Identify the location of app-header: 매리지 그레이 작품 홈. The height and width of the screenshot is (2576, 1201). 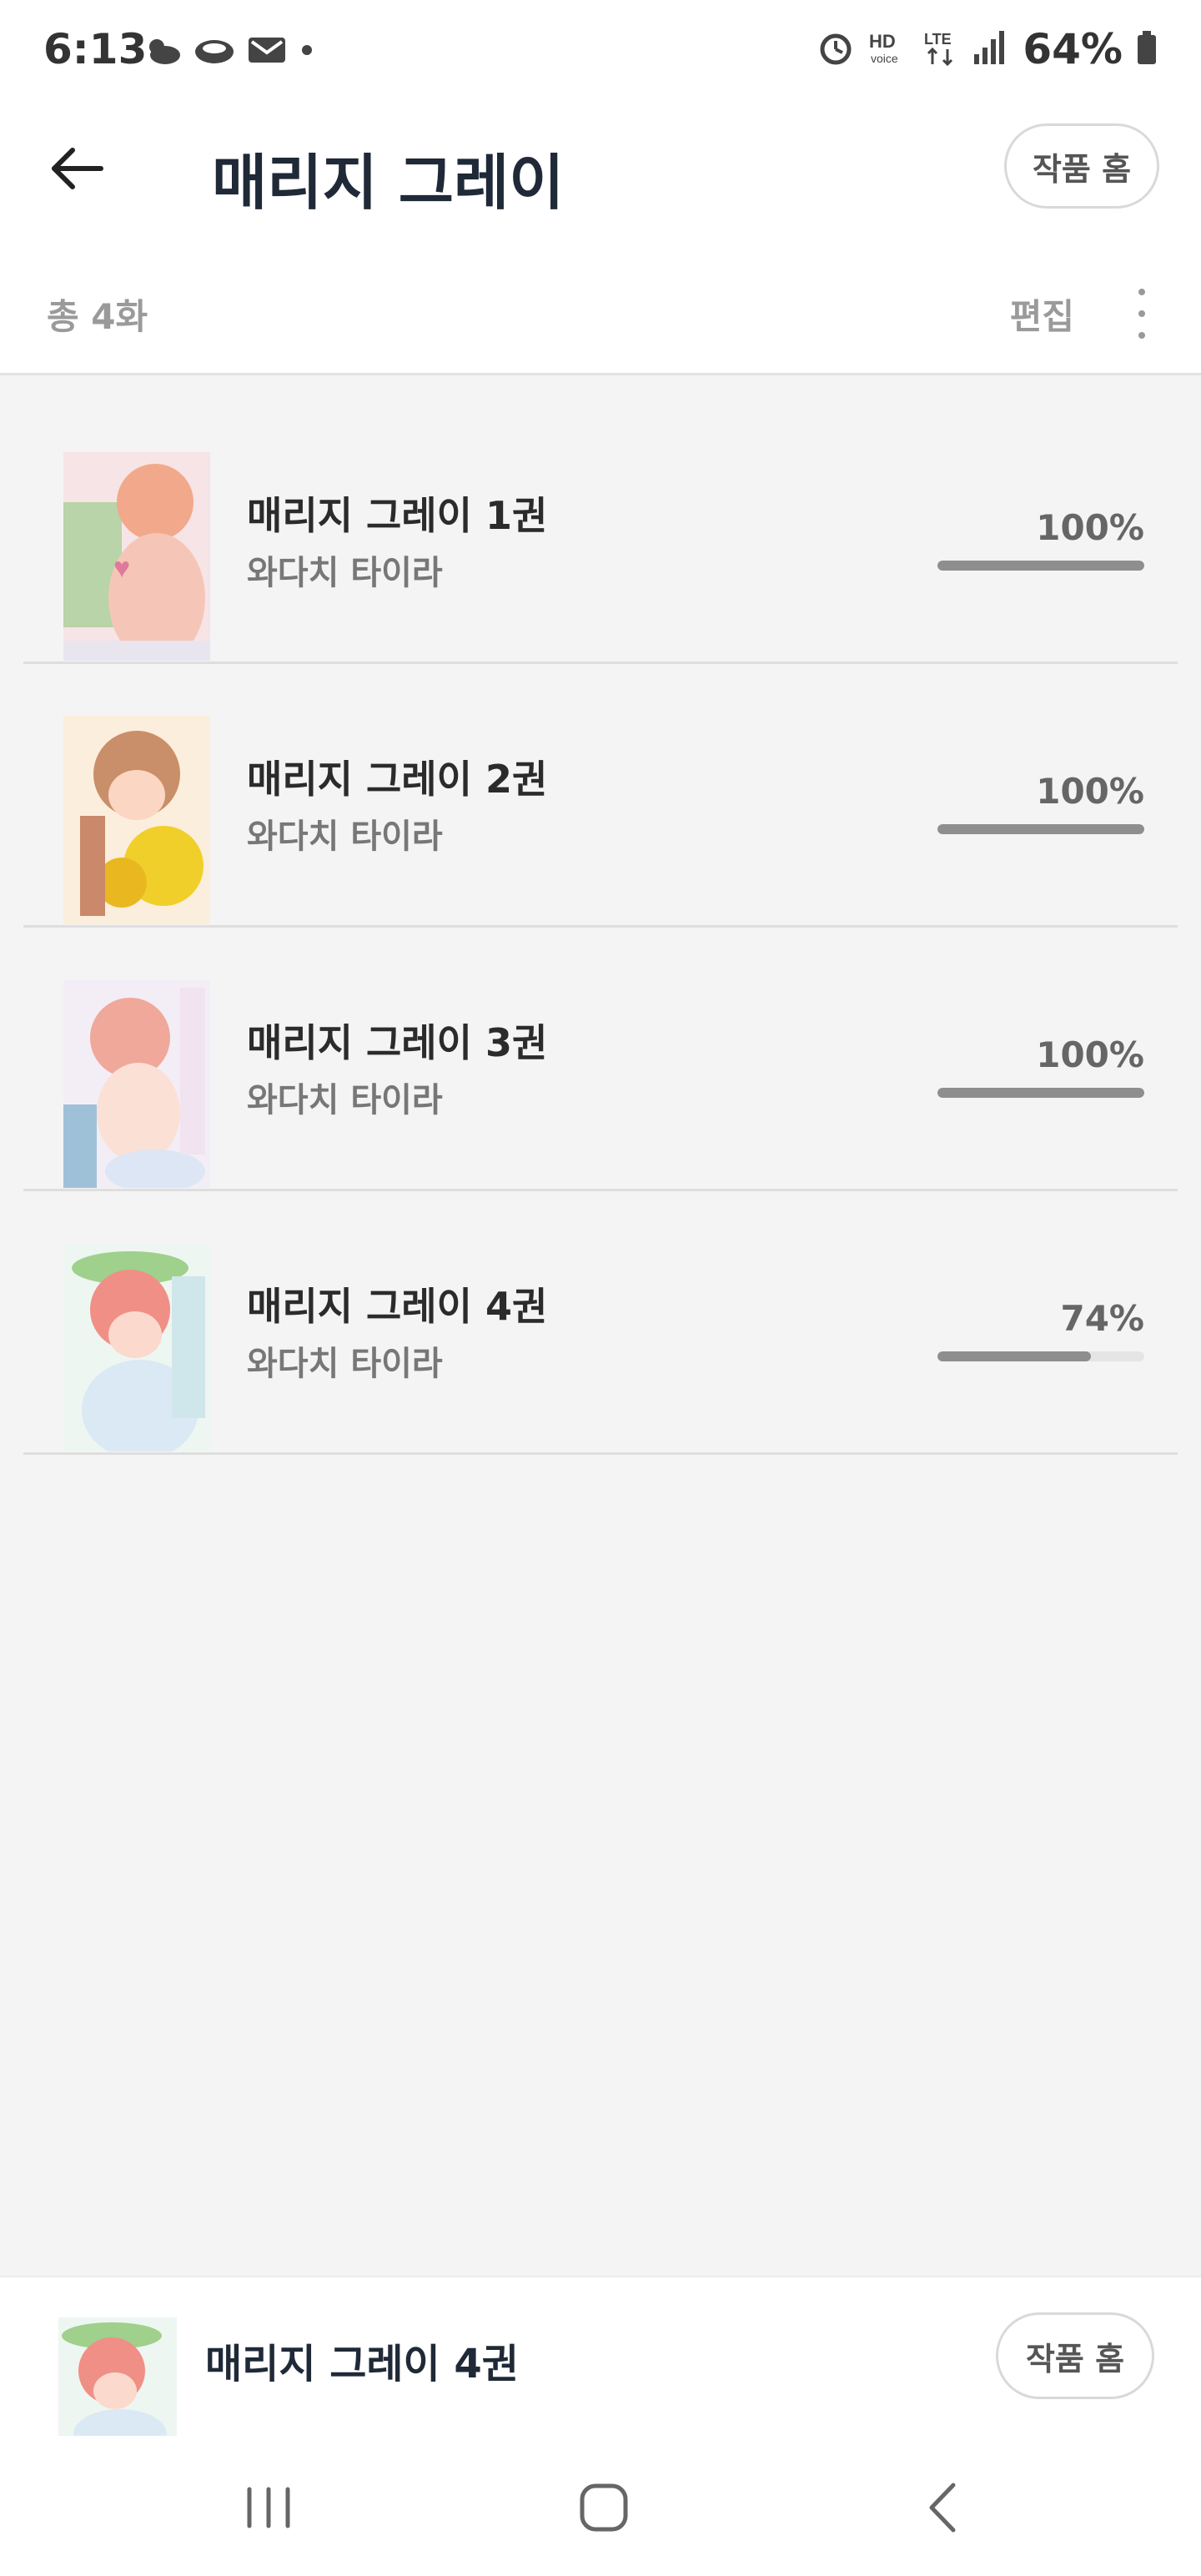
(601, 167).